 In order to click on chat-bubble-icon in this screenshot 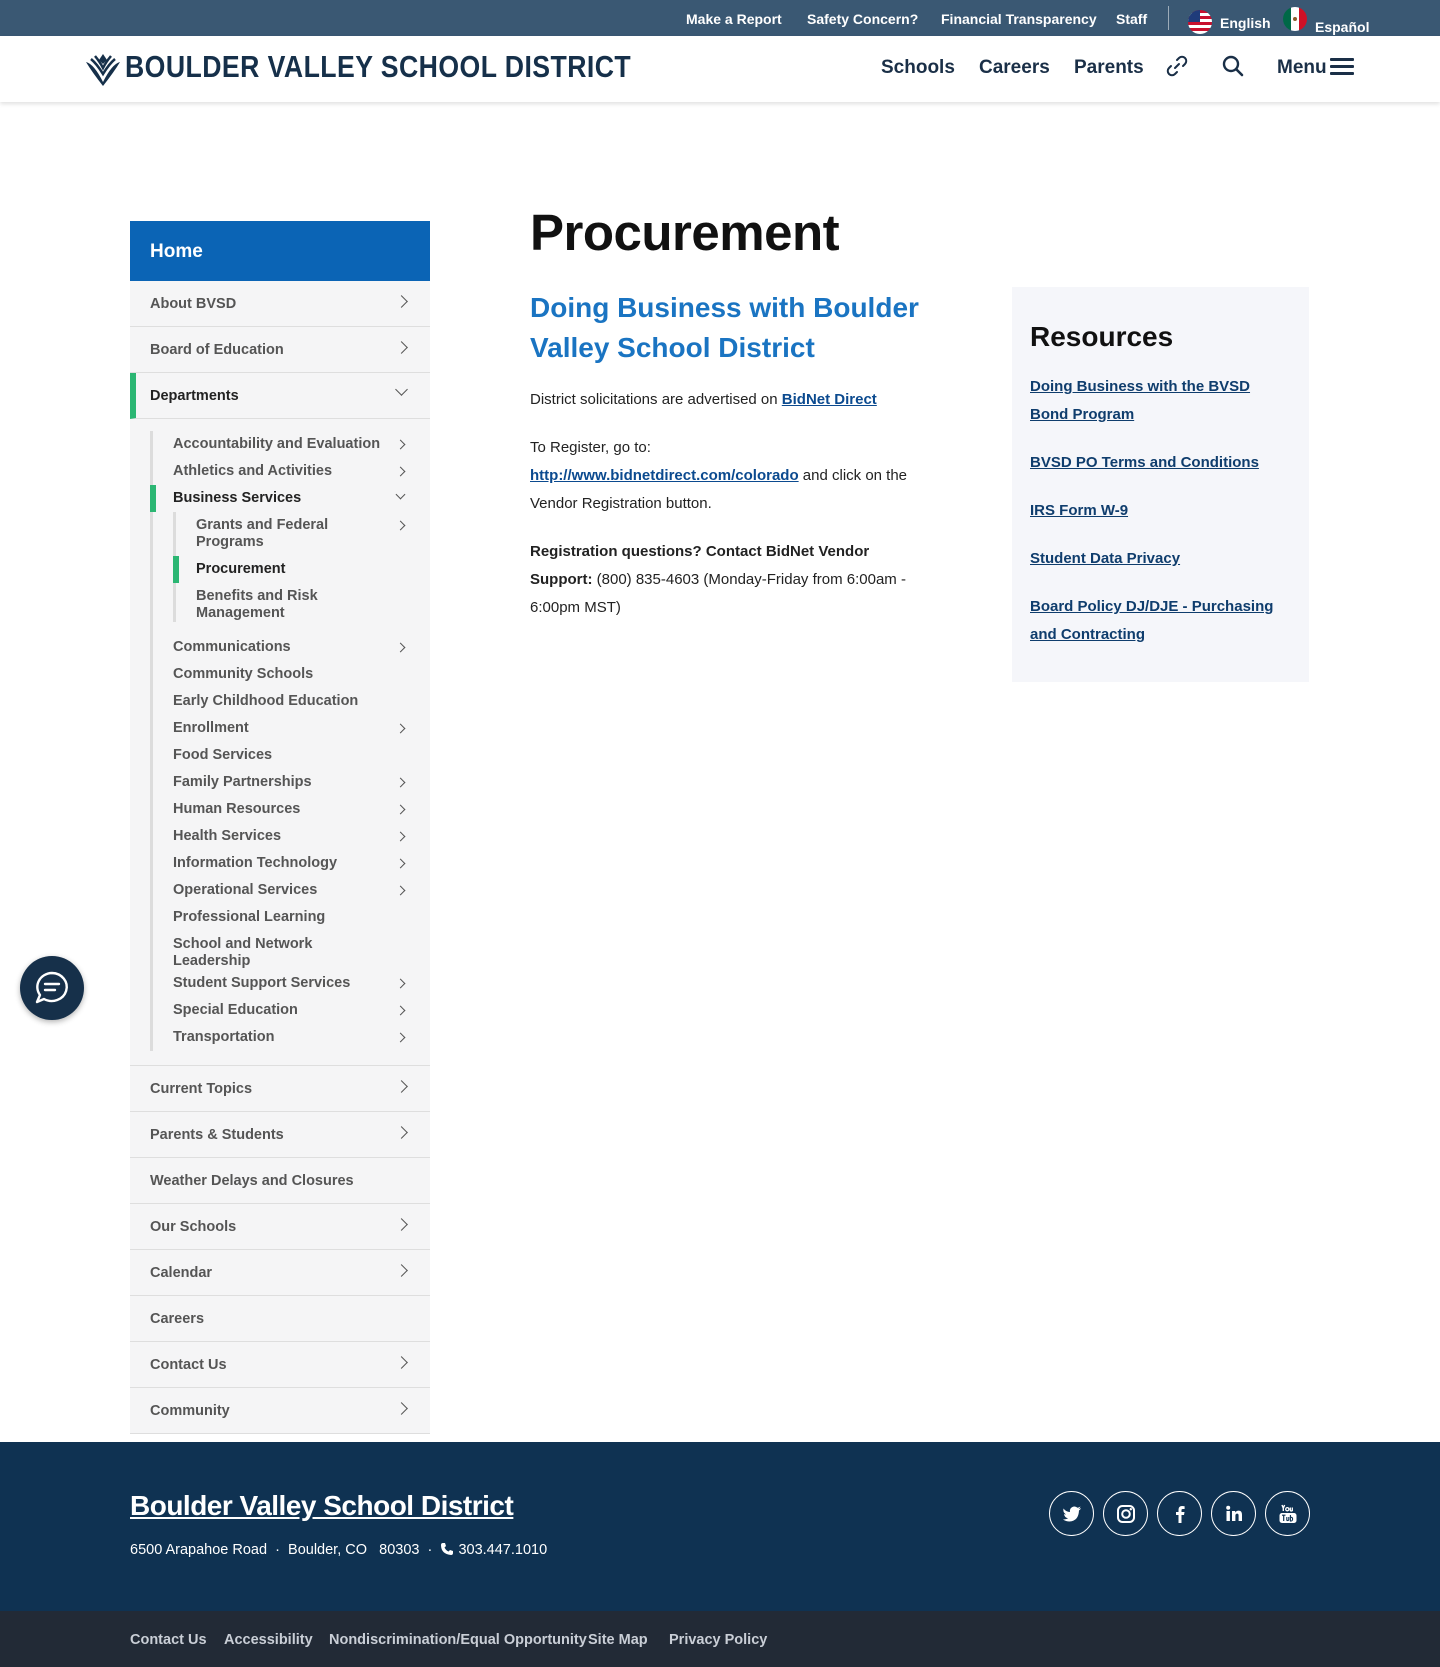, I will do `click(51, 987)`.